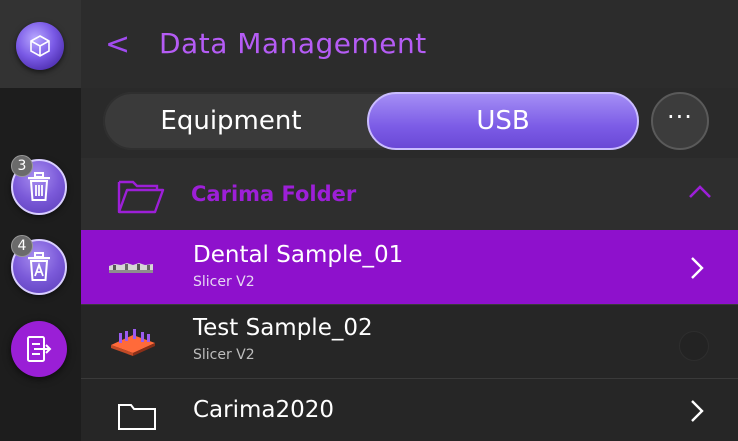  I want to click on chevron-up-icon, so click(700, 192).